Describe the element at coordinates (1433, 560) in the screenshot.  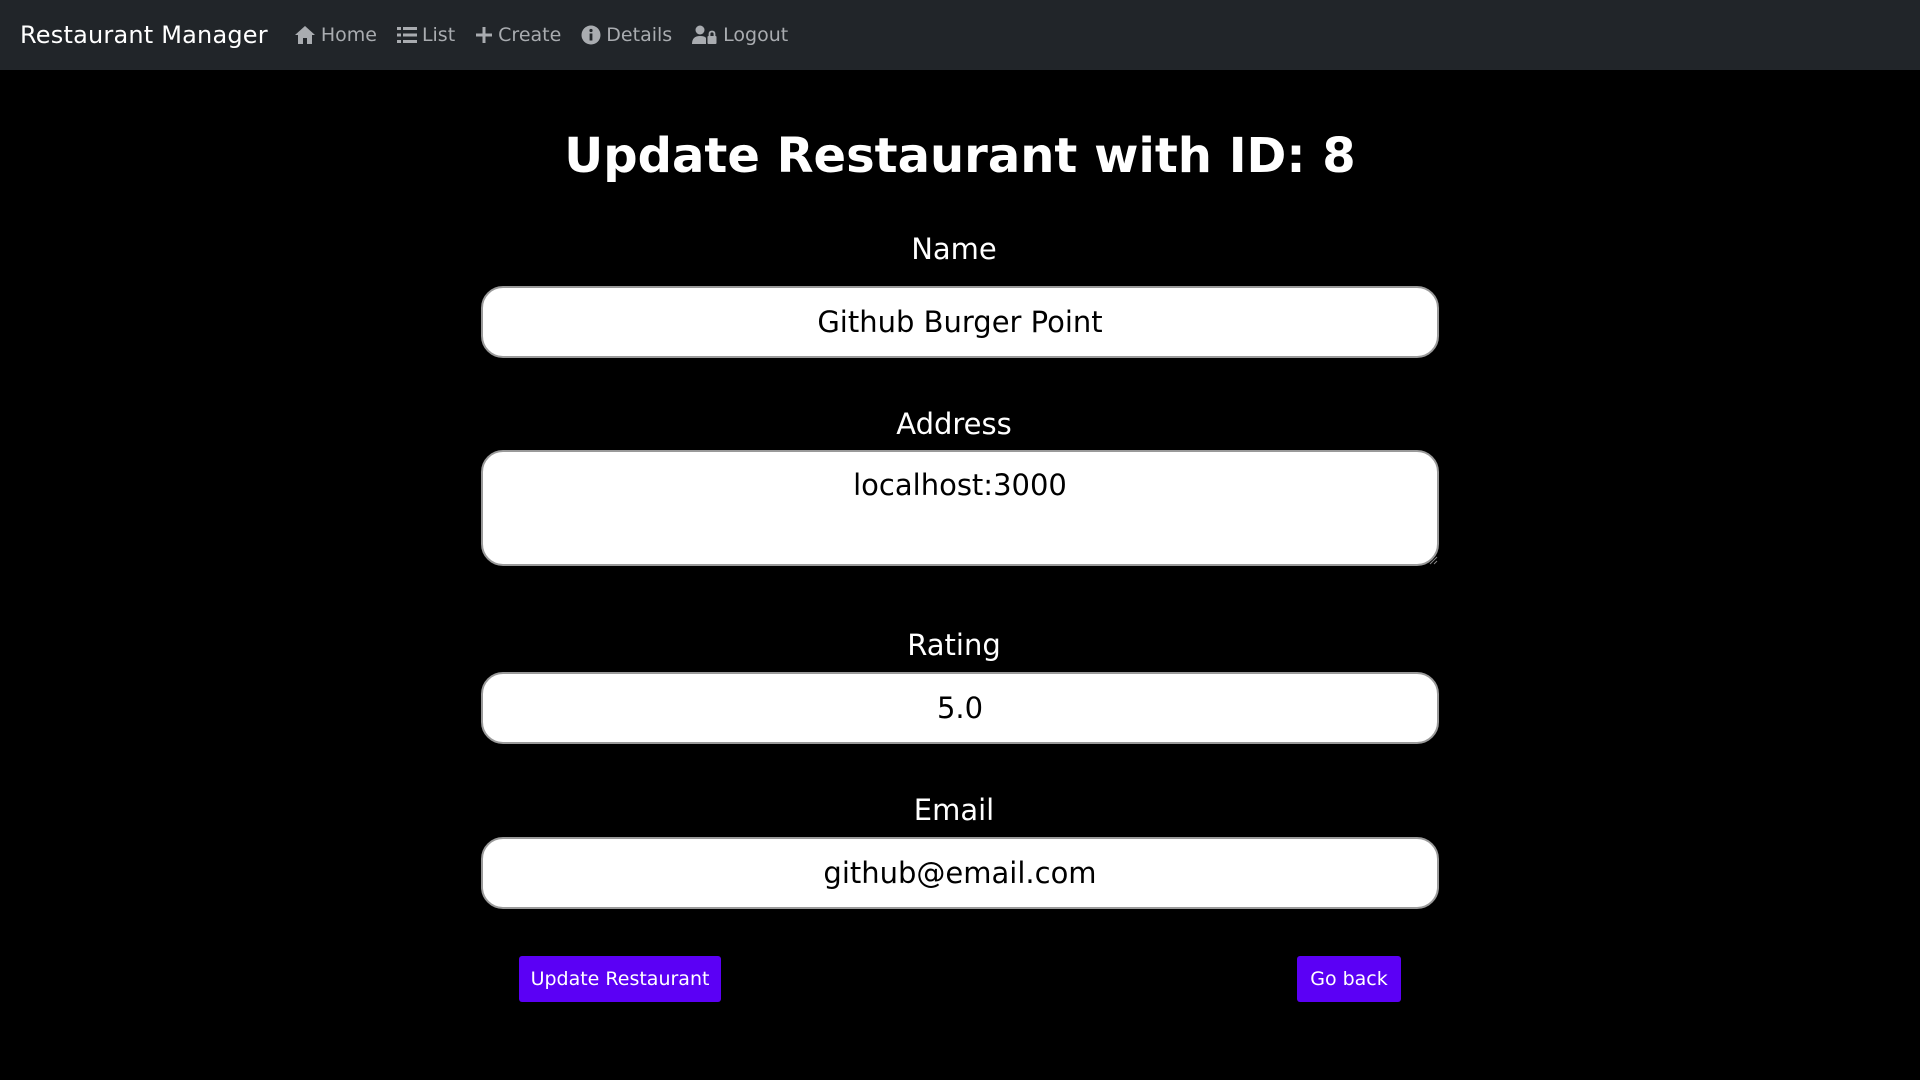
I see `resize-grip-icon` at that location.